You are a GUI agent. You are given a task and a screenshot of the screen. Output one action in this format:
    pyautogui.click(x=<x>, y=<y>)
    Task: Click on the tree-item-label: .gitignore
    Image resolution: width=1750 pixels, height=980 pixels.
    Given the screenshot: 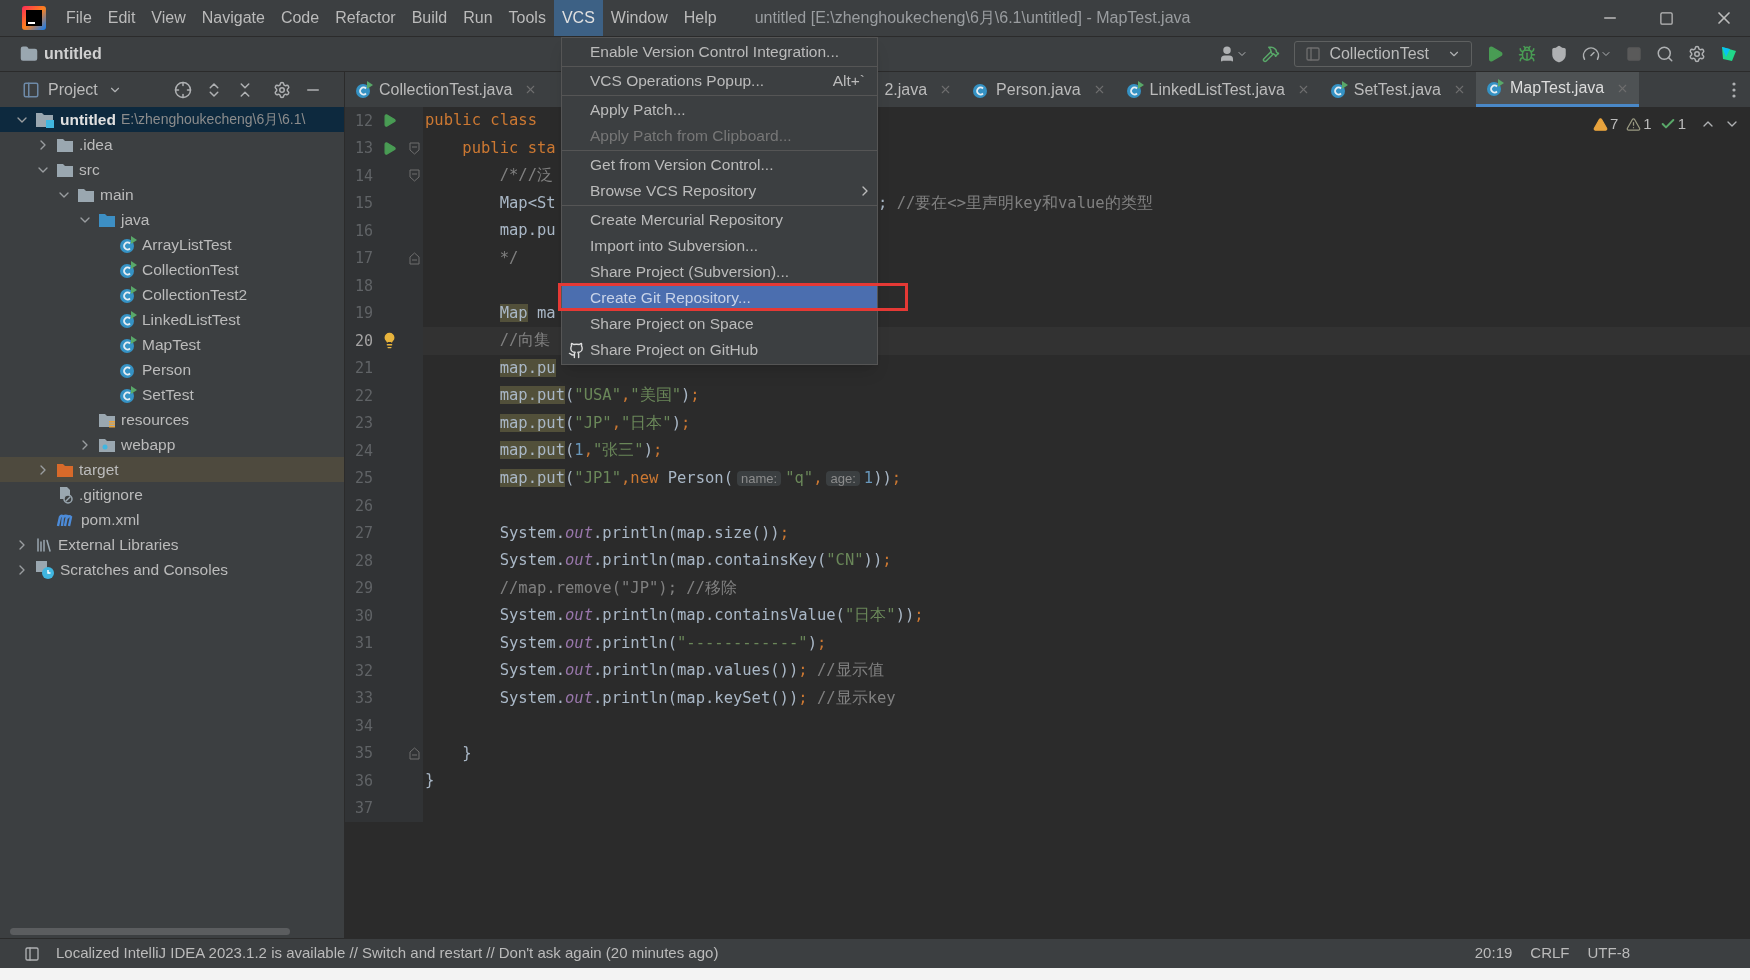 What is the action you would take?
    pyautogui.click(x=111, y=494)
    